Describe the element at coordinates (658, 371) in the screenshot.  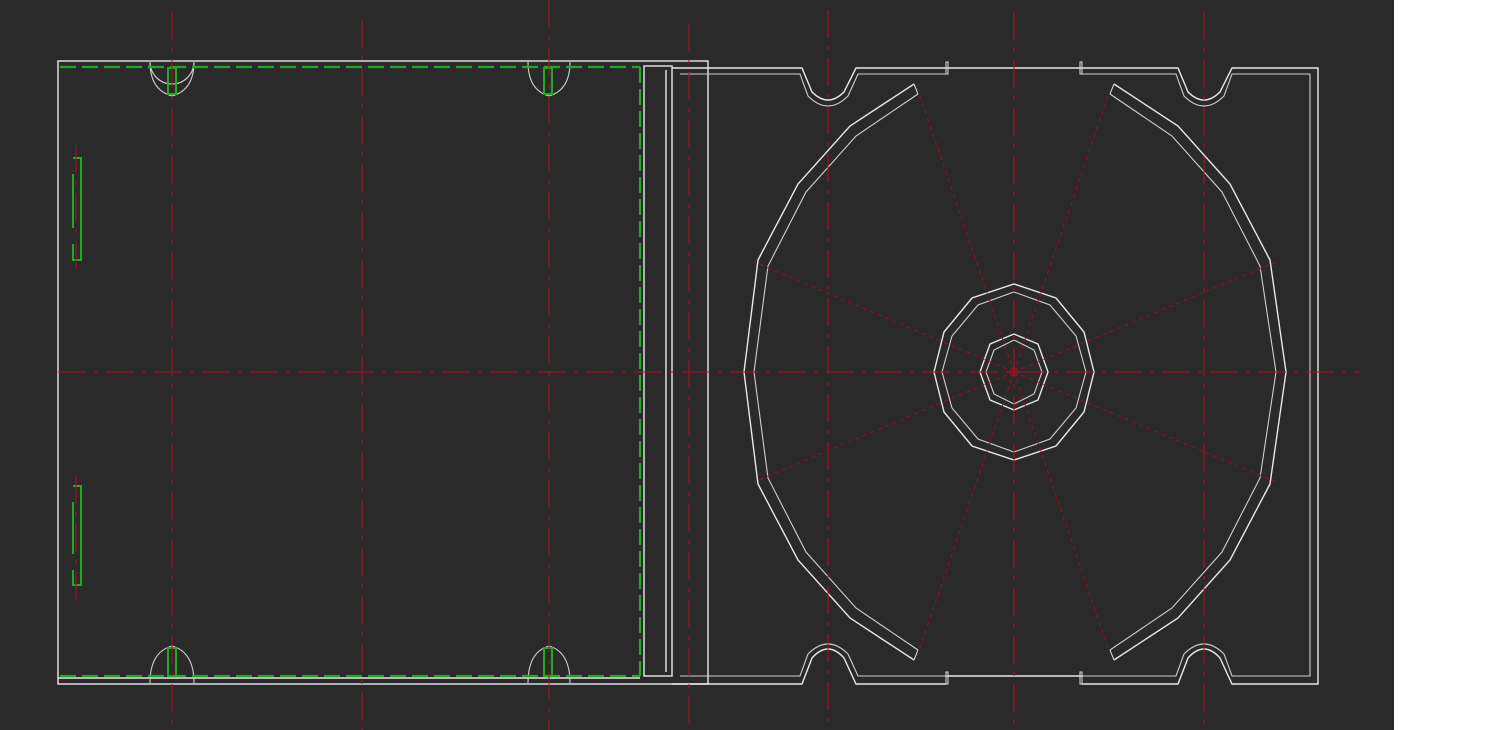
I see `spine` at that location.